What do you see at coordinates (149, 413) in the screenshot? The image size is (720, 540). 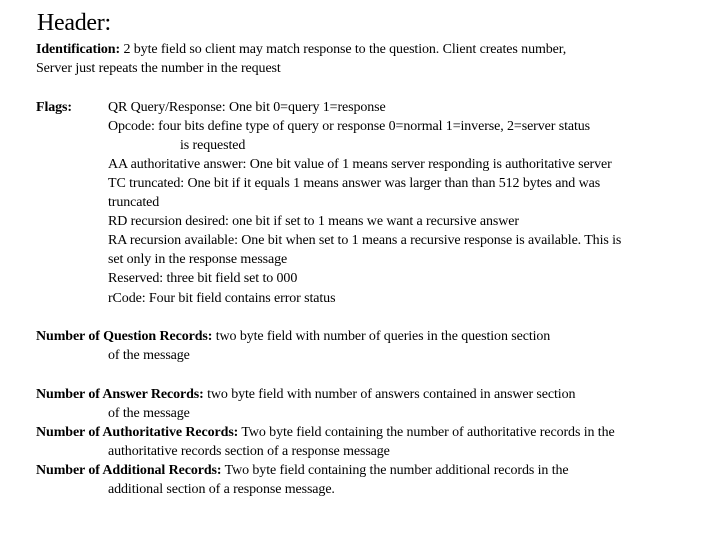 I see `answer-records-cont: of the message` at bounding box center [149, 413].